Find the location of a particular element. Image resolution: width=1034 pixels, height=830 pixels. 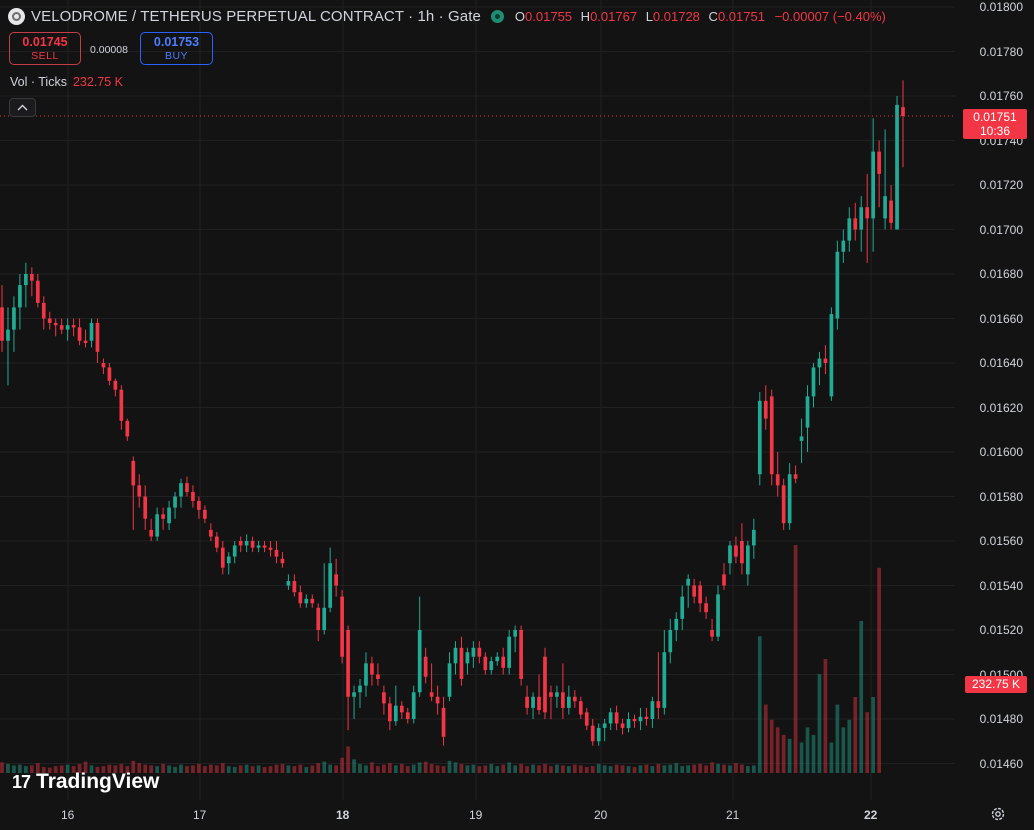

buy-price: 0.01753 is located at coordinates (176, 41).